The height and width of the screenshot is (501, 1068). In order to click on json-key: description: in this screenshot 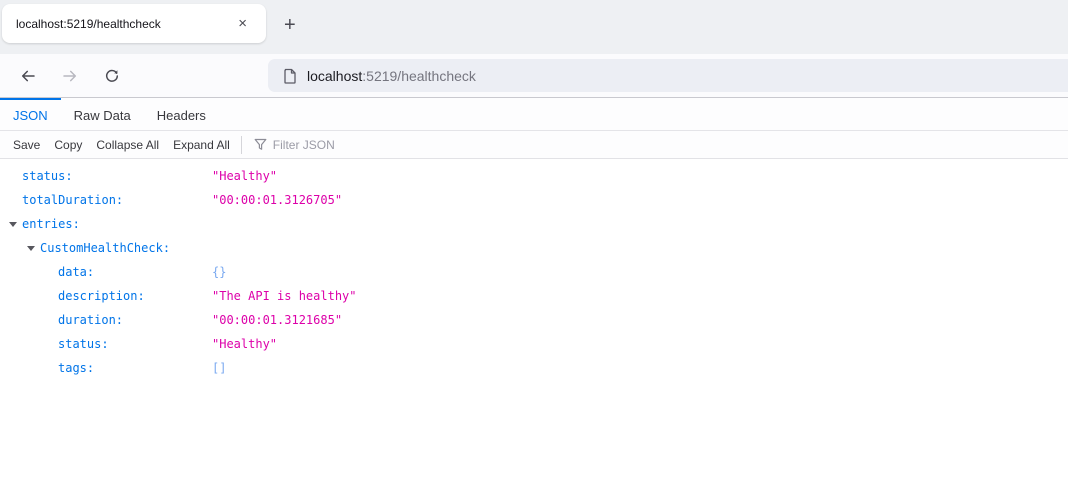, I will do `click(101, 296)`.